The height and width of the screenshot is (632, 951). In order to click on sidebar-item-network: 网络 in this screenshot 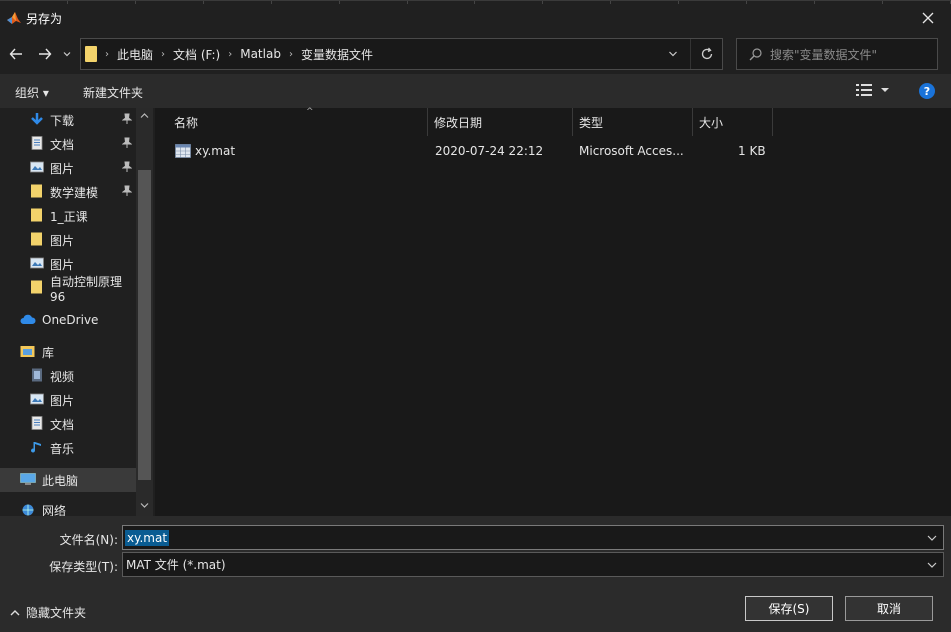, I will do `click(68, 507)`.